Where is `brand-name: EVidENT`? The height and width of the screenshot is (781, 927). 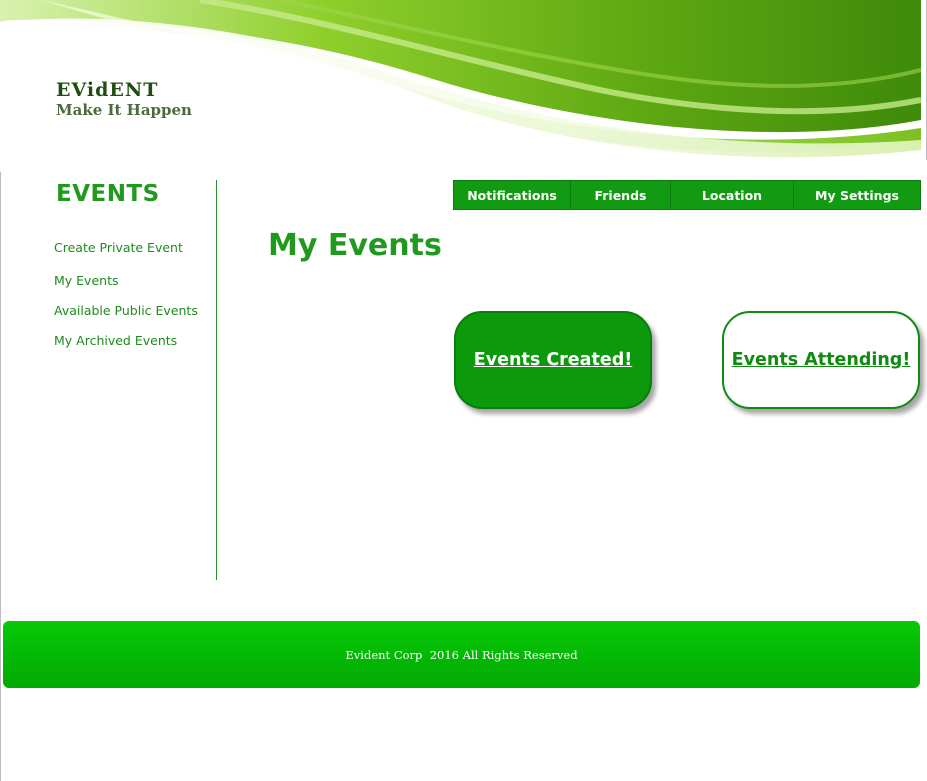 brand-name: EVidENT is located at coordinates (107, 90).